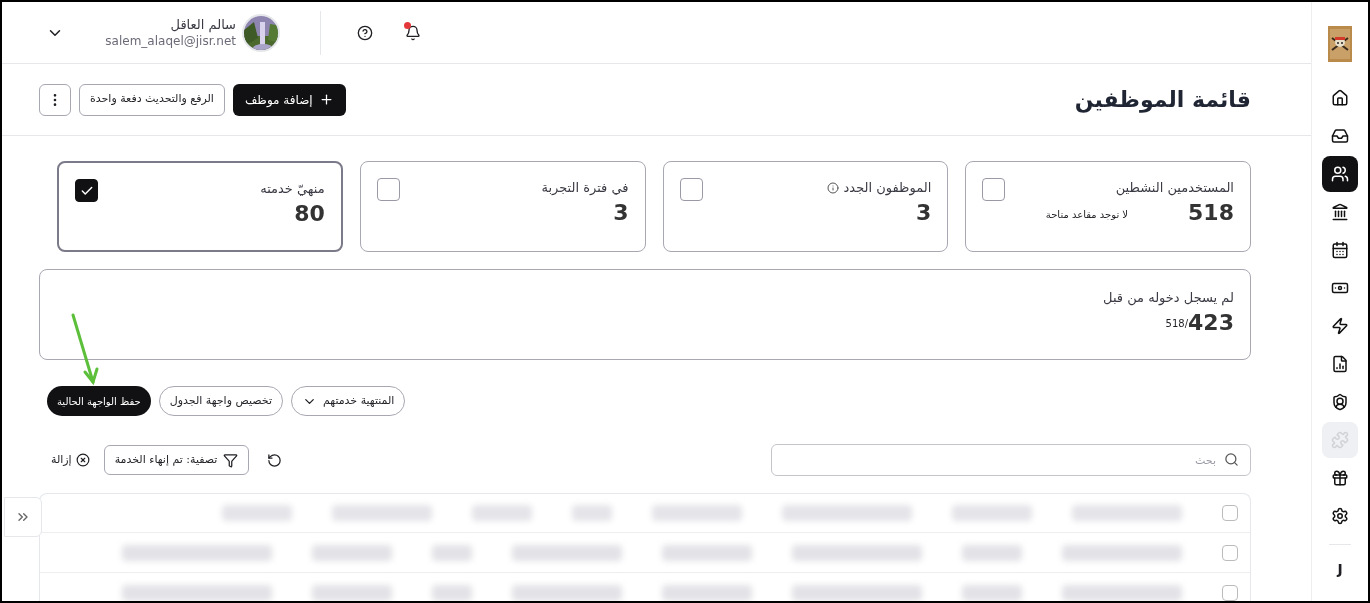 This screenshot has width=1370, height=603. What do you see at coordinates (1011, 460) in the screenshot?
I see `search-field: بحث` at bounding box center [1011, 460].